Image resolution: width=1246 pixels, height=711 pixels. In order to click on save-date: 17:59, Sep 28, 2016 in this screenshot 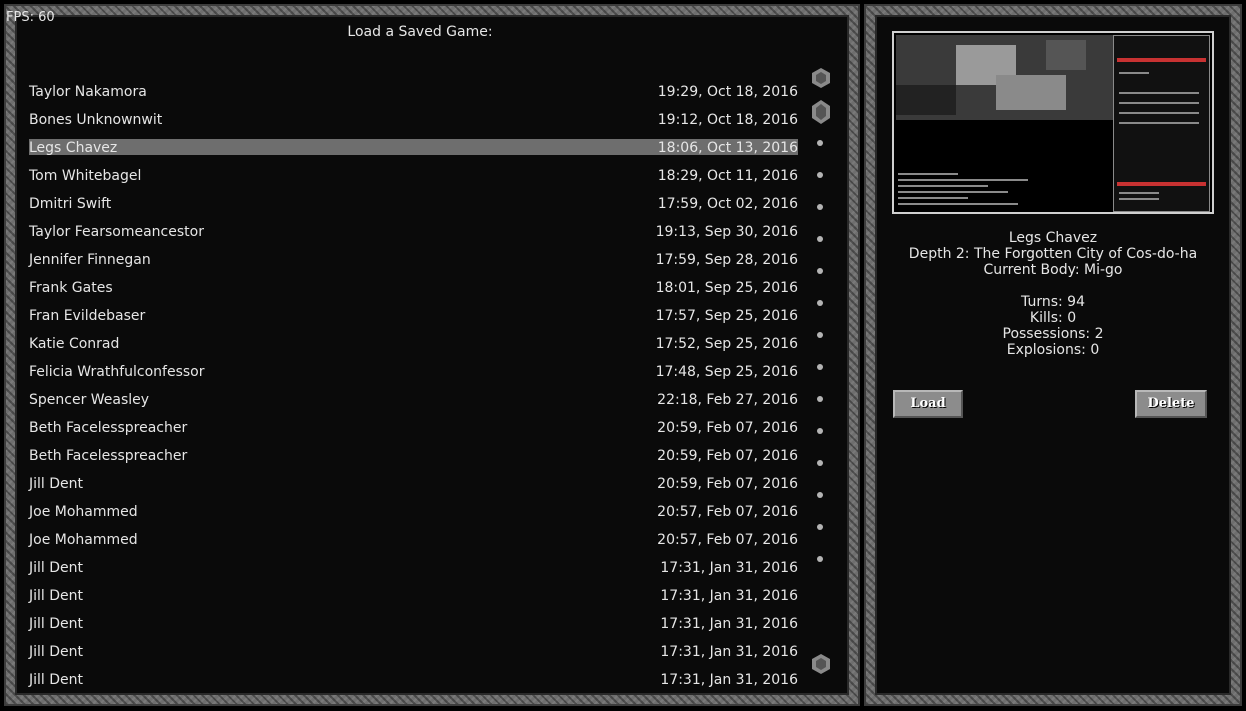, I will do `click(726, 260)`.